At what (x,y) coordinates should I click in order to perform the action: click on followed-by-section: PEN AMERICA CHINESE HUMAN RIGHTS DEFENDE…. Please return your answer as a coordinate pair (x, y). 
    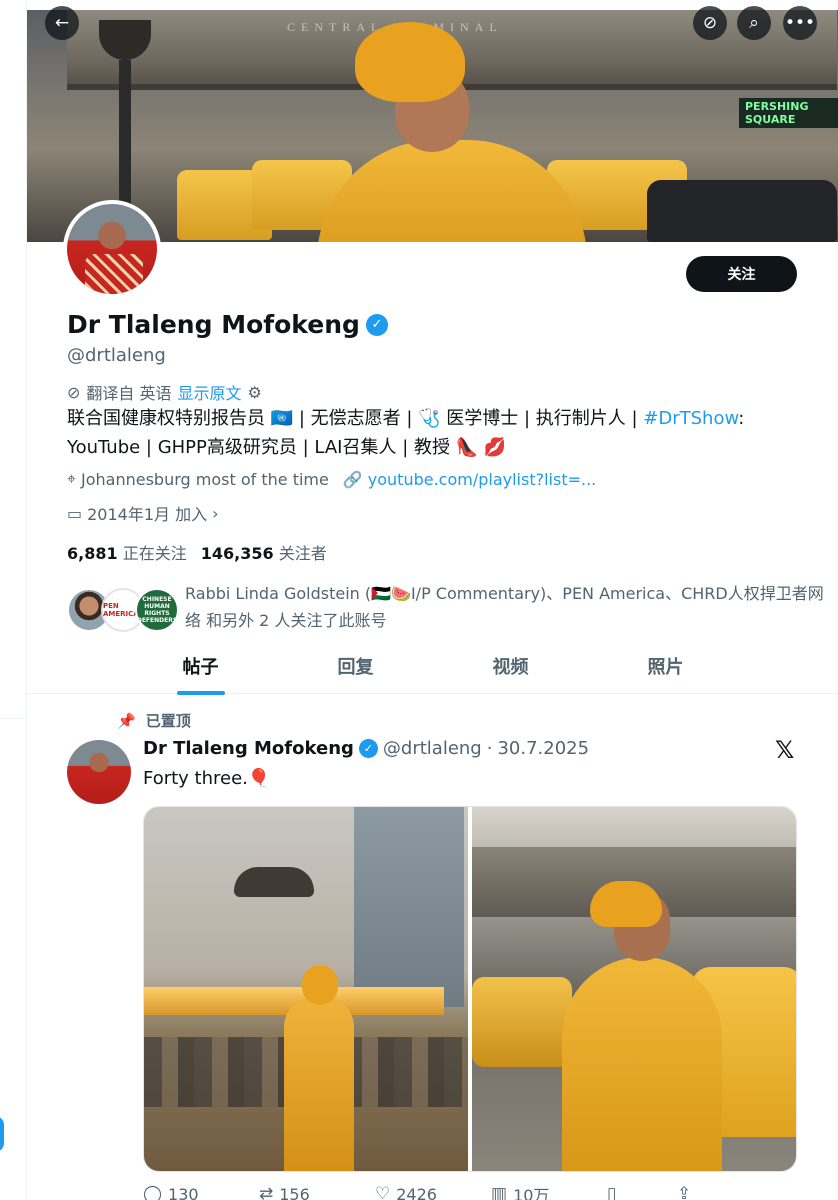
    Looking at the image, I should click on (447, 607).